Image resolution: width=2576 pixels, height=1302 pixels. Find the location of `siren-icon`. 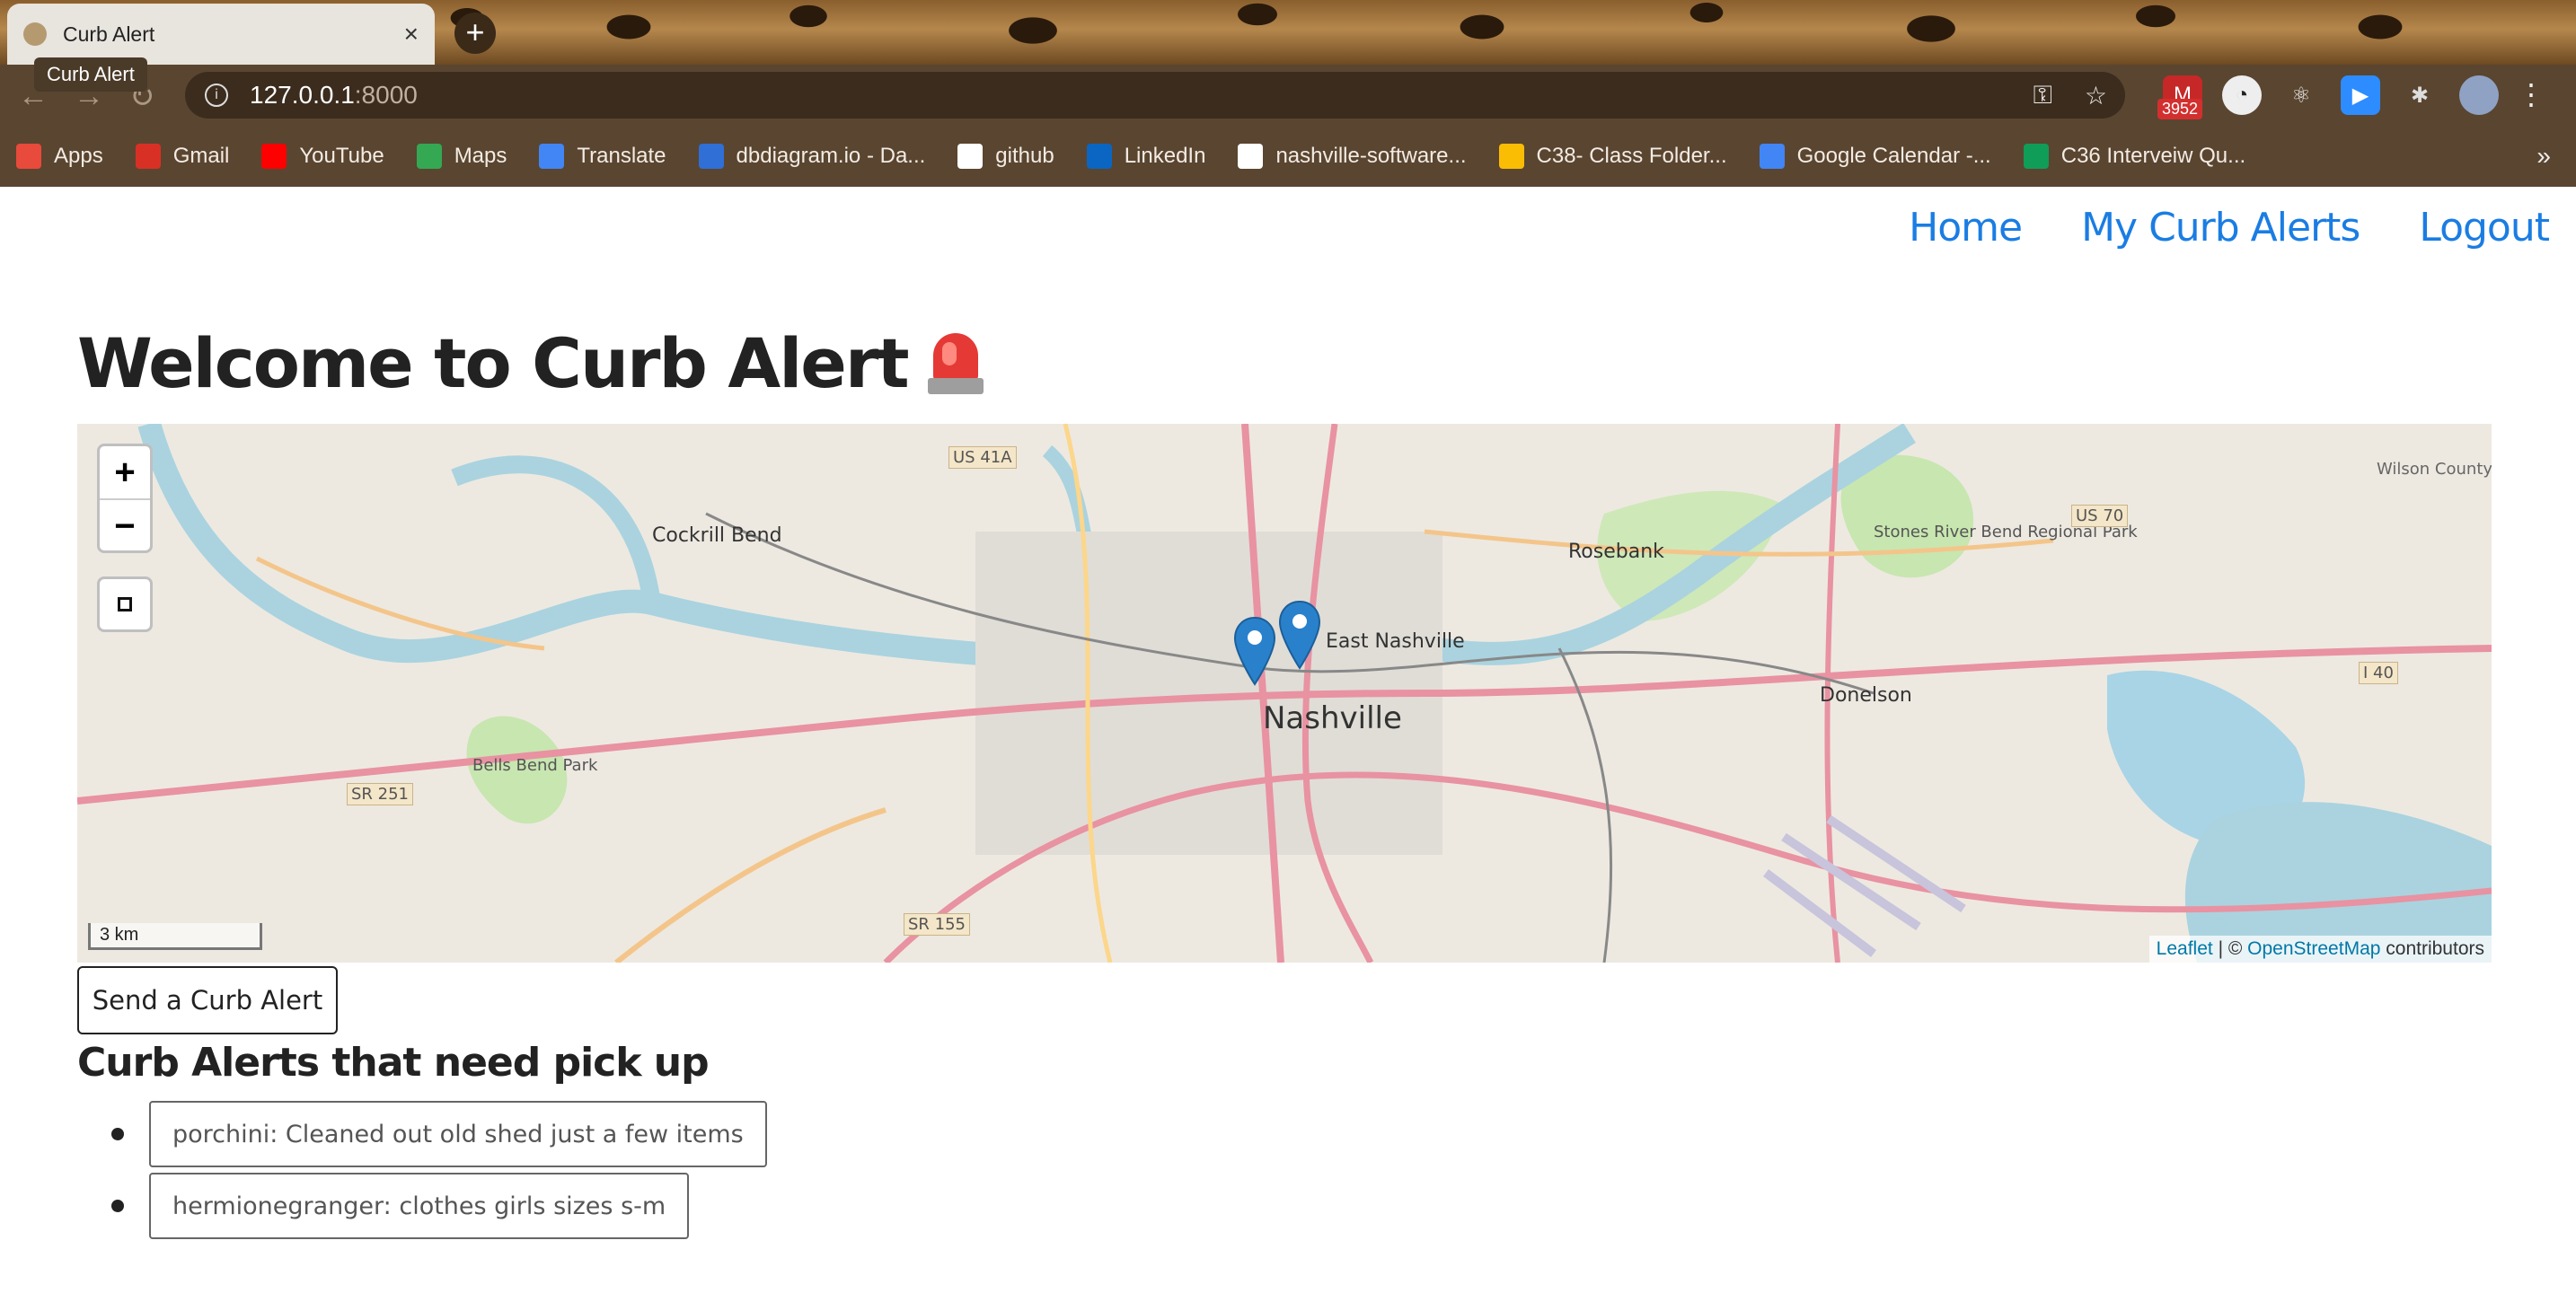

siren-icon is located at coordinates (955, 363).